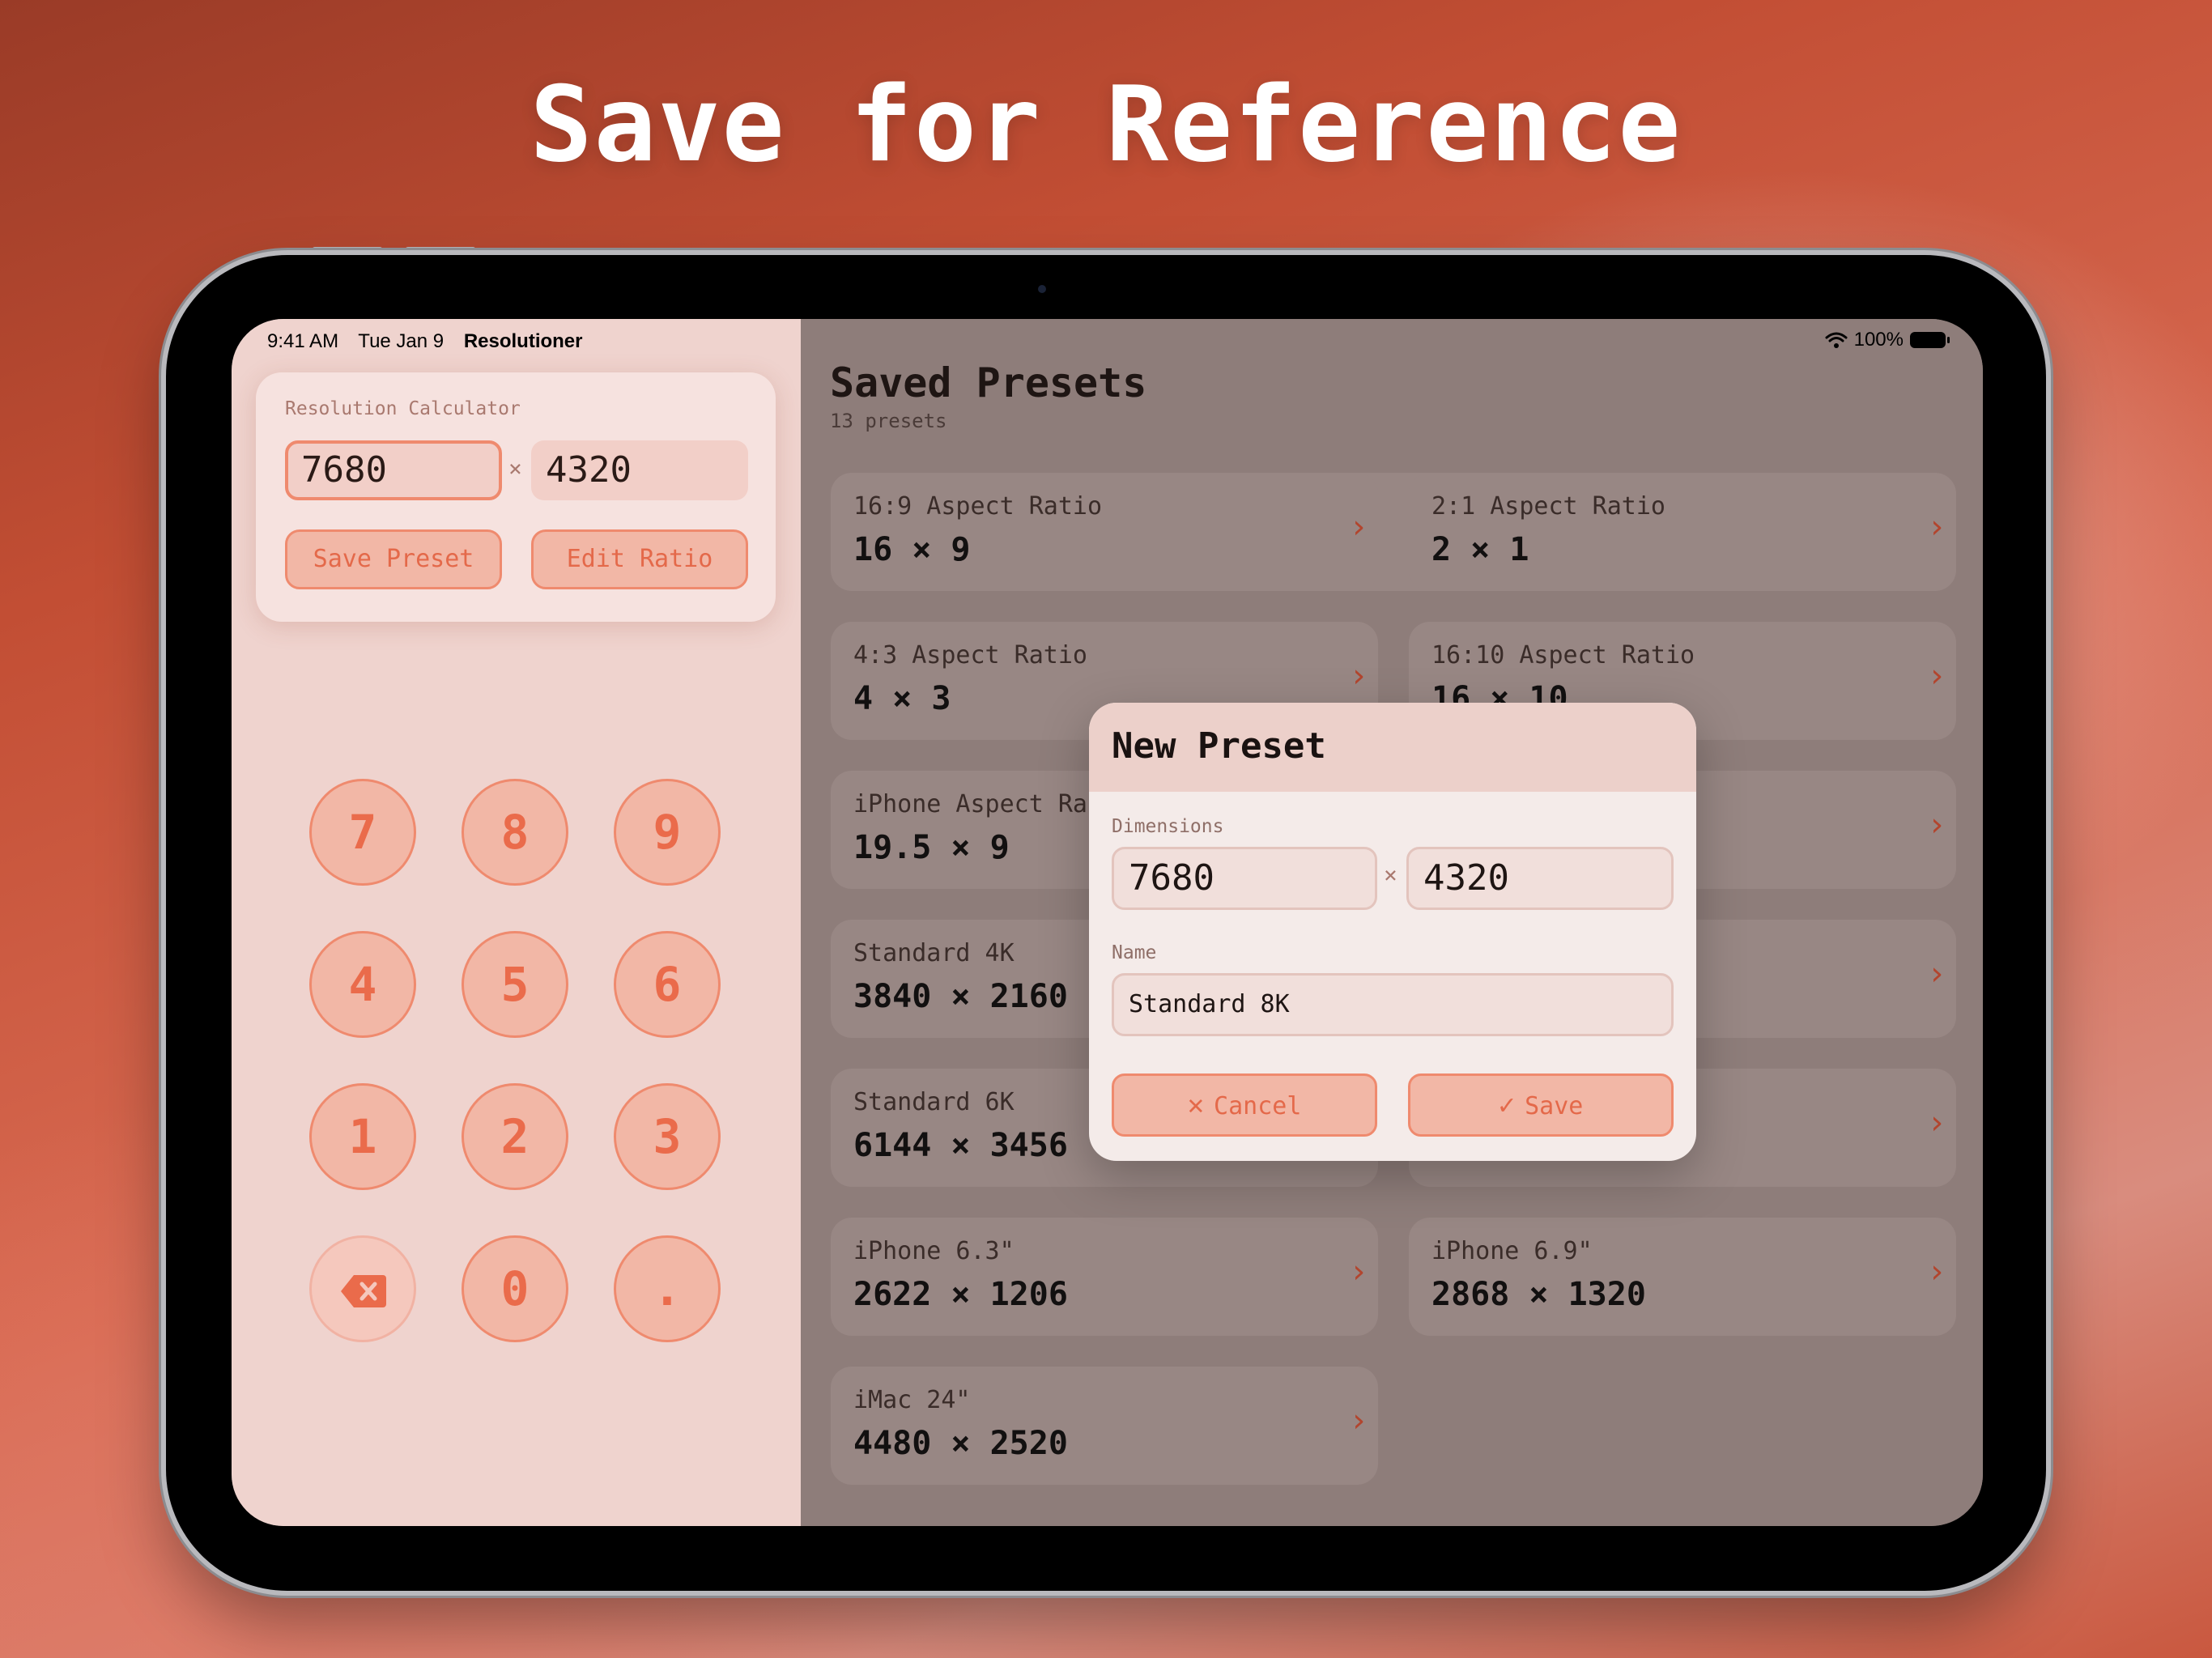 The height and width of the screenshot is (1658, 2212). What do you see at coordinates (934, 1251) in the screenshot?
I see `preset-name: iPhone 6.3"` at bounding box center [934, 1251].